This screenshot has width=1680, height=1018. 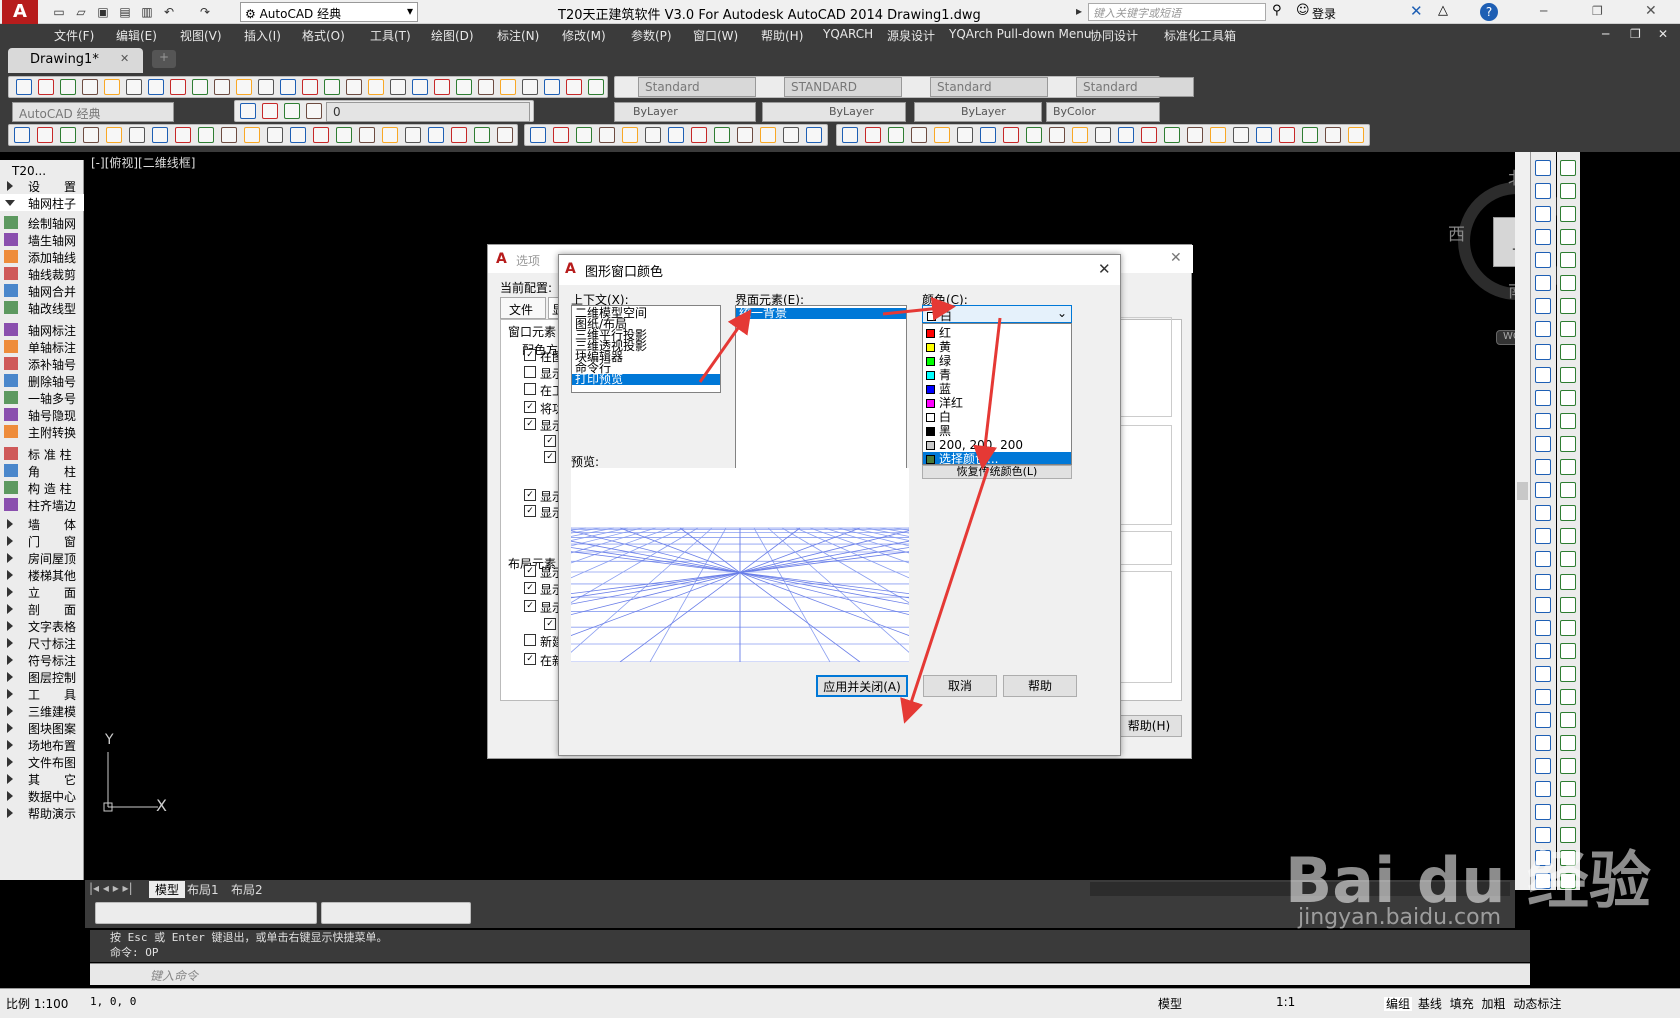 What do you see at coordinates (862, 686) in the screenshot?
I see `apply-close-button: 应用并关闭(A)` at bounding box center [862, 686].